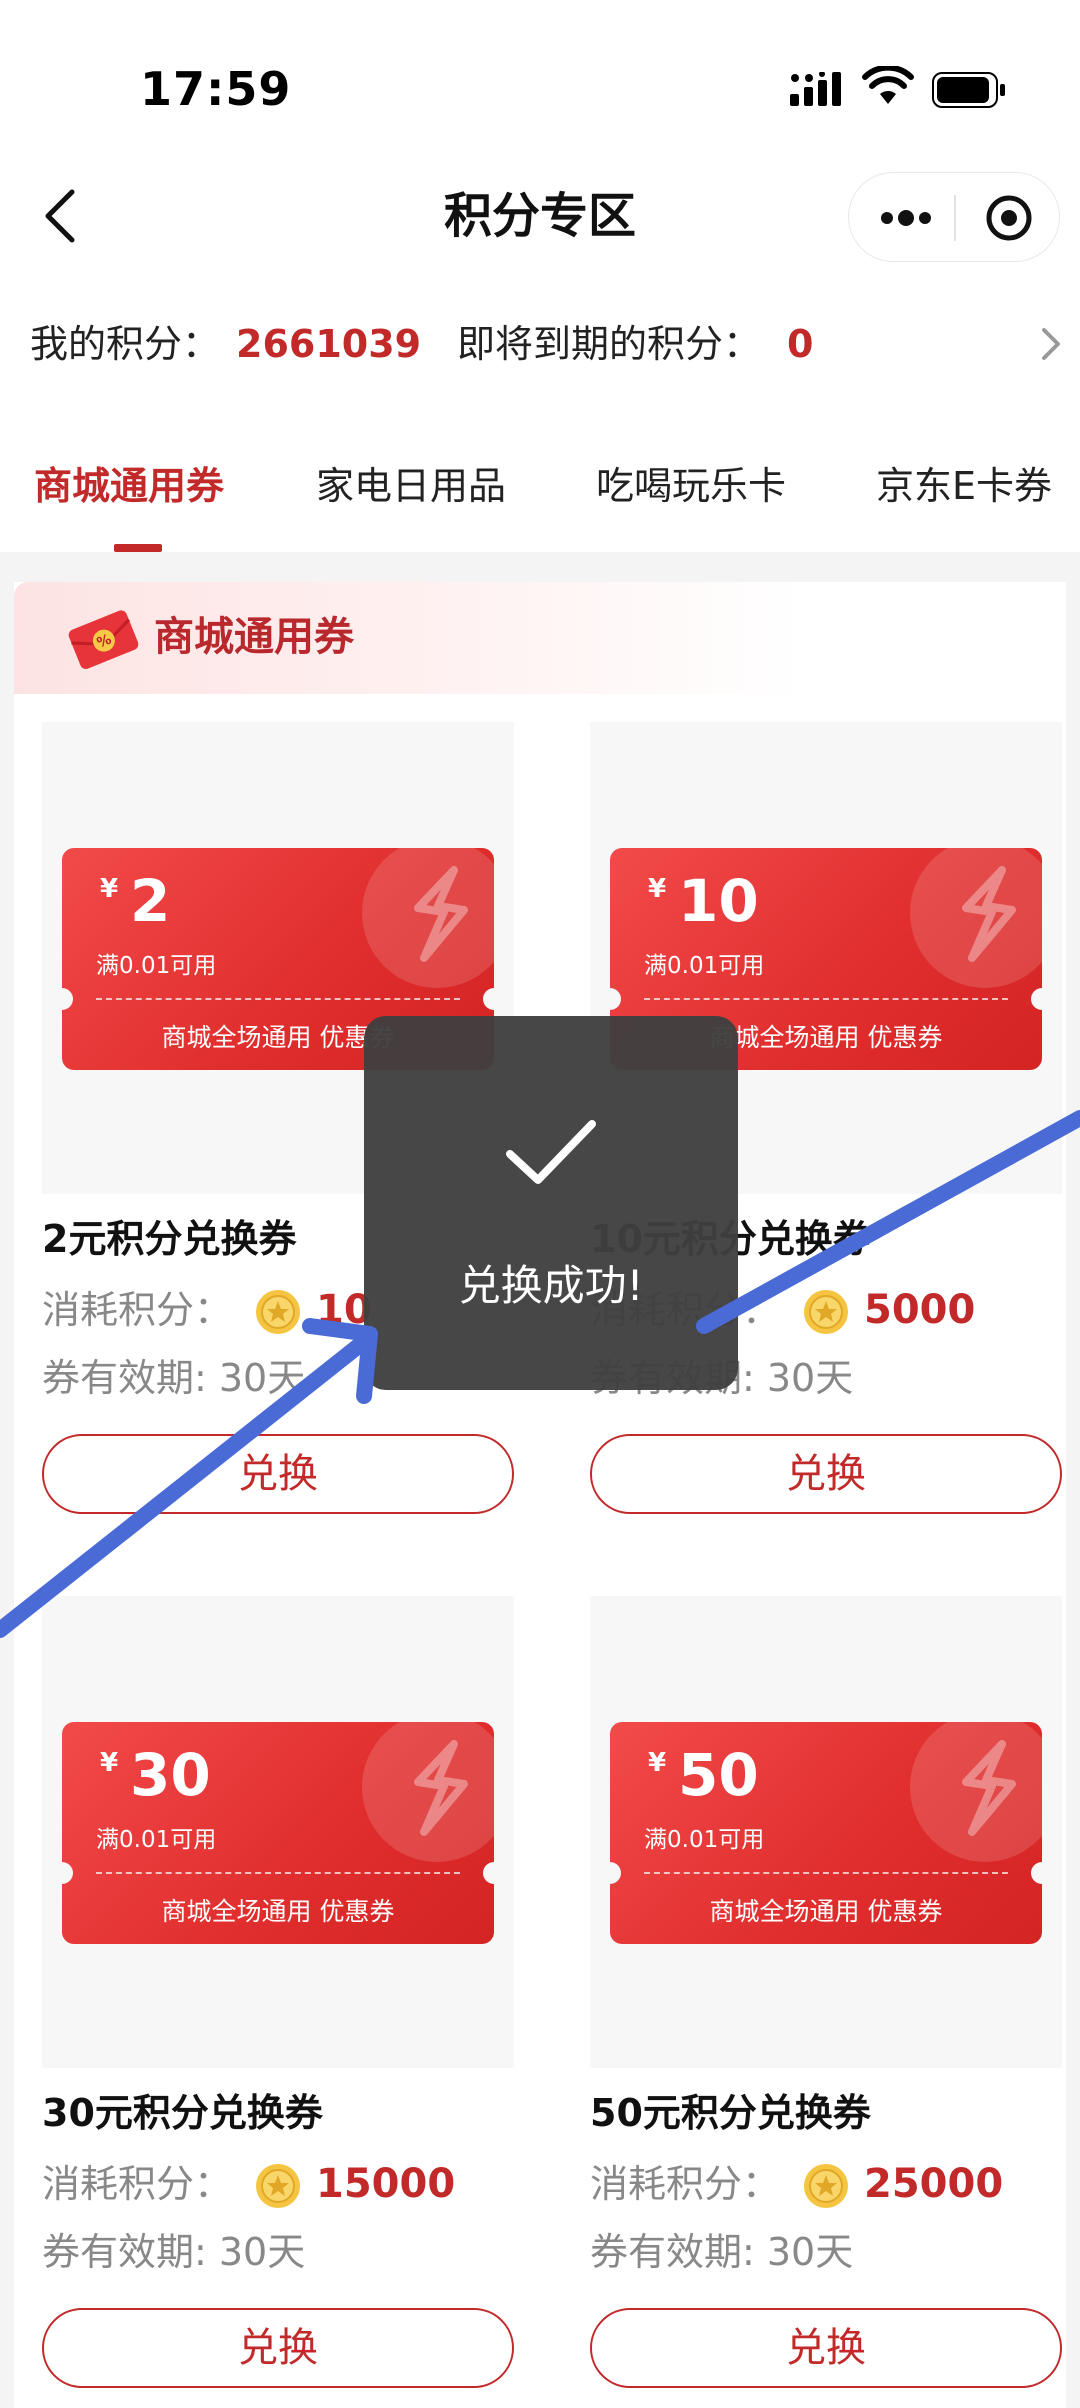 This screenshot has width=1080, height=2408. What do you see at coordinates (551, 1152) in the screenshot?
I see `check-icon` at bounding box center [551, 1152].